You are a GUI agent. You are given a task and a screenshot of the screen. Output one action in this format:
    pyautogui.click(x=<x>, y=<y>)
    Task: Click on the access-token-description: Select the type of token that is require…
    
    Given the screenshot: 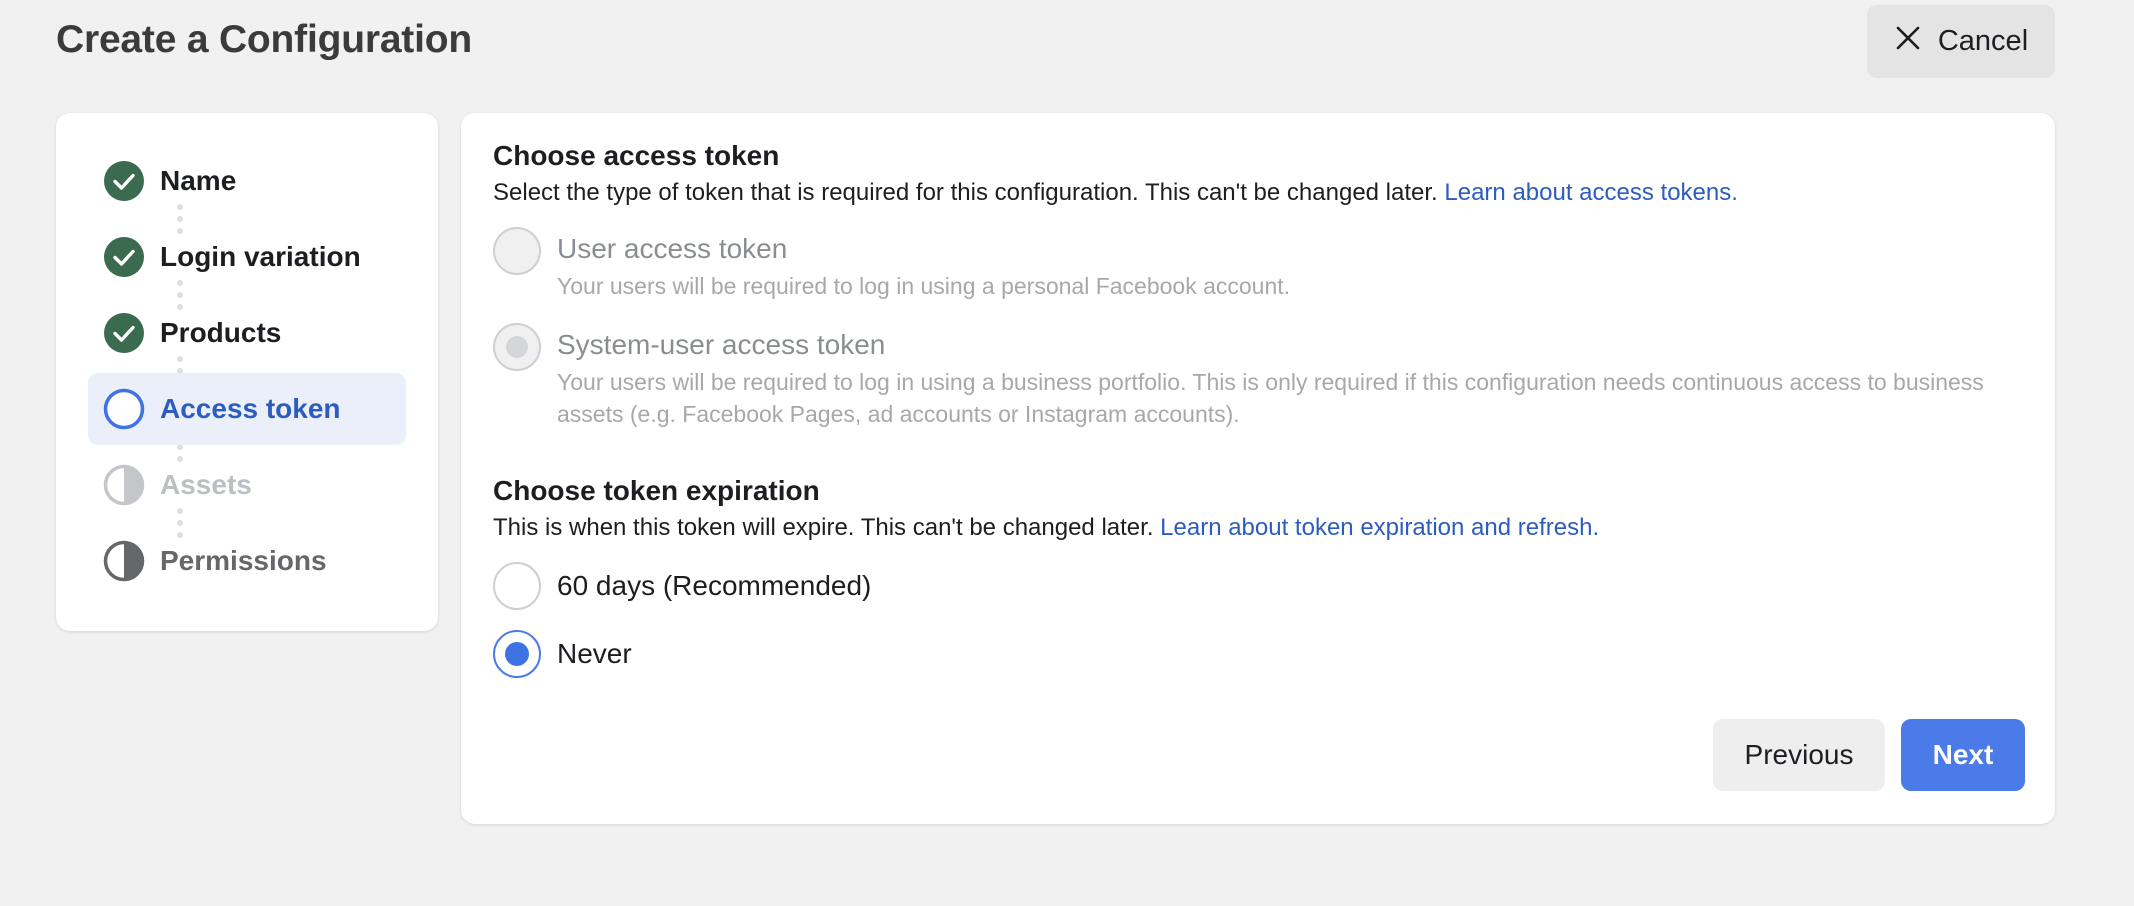 What is the action you would take?
    pyautogui.click(x=1115, y=193)
    